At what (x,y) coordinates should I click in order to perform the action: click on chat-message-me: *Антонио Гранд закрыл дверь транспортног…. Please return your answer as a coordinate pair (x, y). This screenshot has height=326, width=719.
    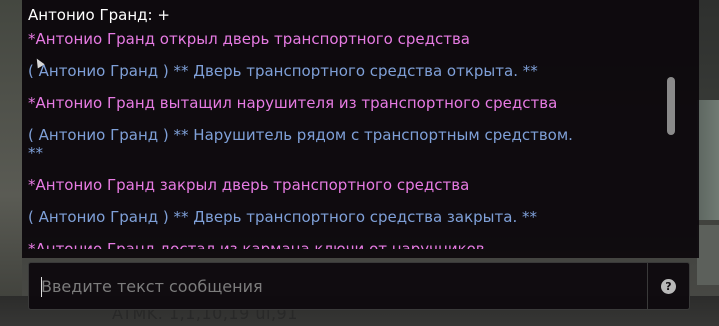
    Looking at the image, I should click on (249, 185).